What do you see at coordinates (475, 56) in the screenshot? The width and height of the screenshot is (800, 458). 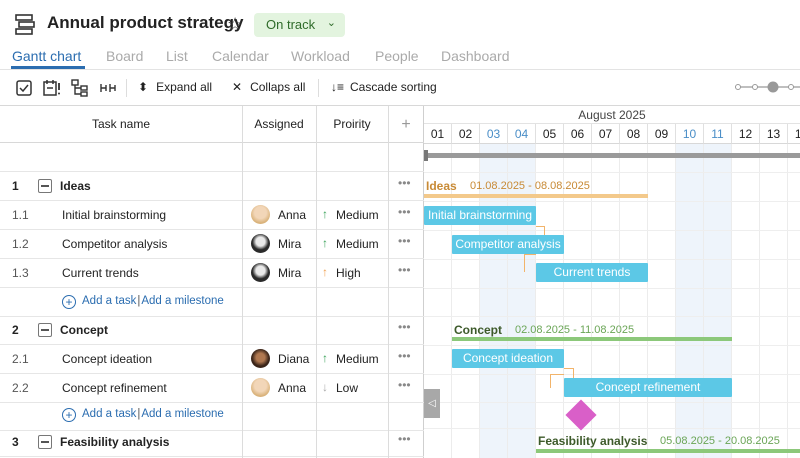 I see `tab-dashboard: Dashboard` at bounding box center [475, 56].